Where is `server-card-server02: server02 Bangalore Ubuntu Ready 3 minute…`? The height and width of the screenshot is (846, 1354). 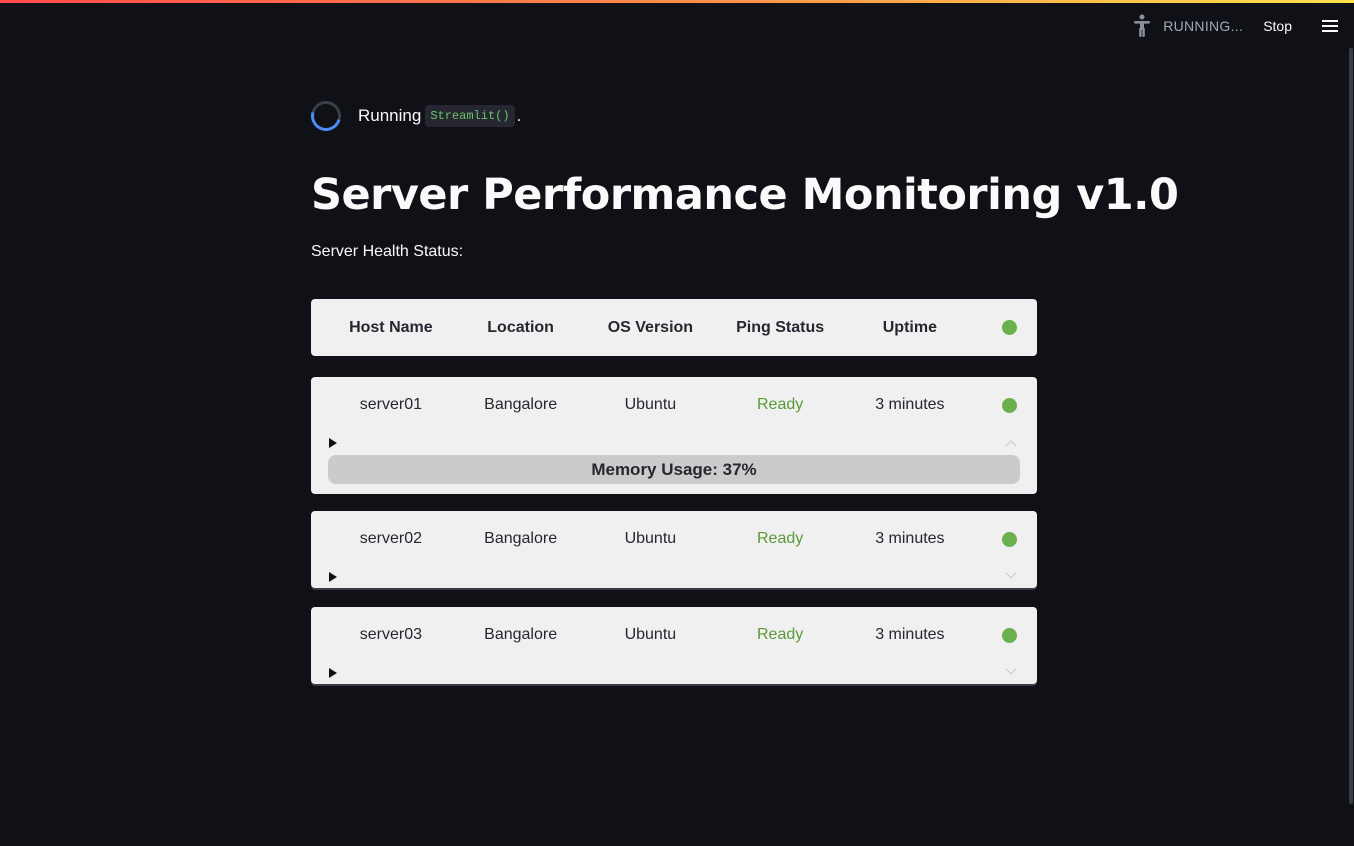
server-card-server02: server02 Bangalore Ubuntu Ready 3 minute… is located at coordinates (674, 549).